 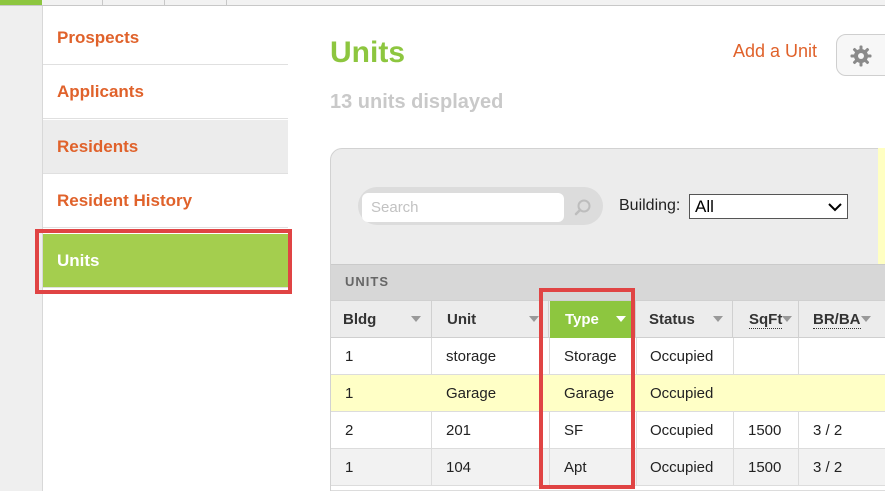 I want to click on building-select: All, so click(x=768, y=206).